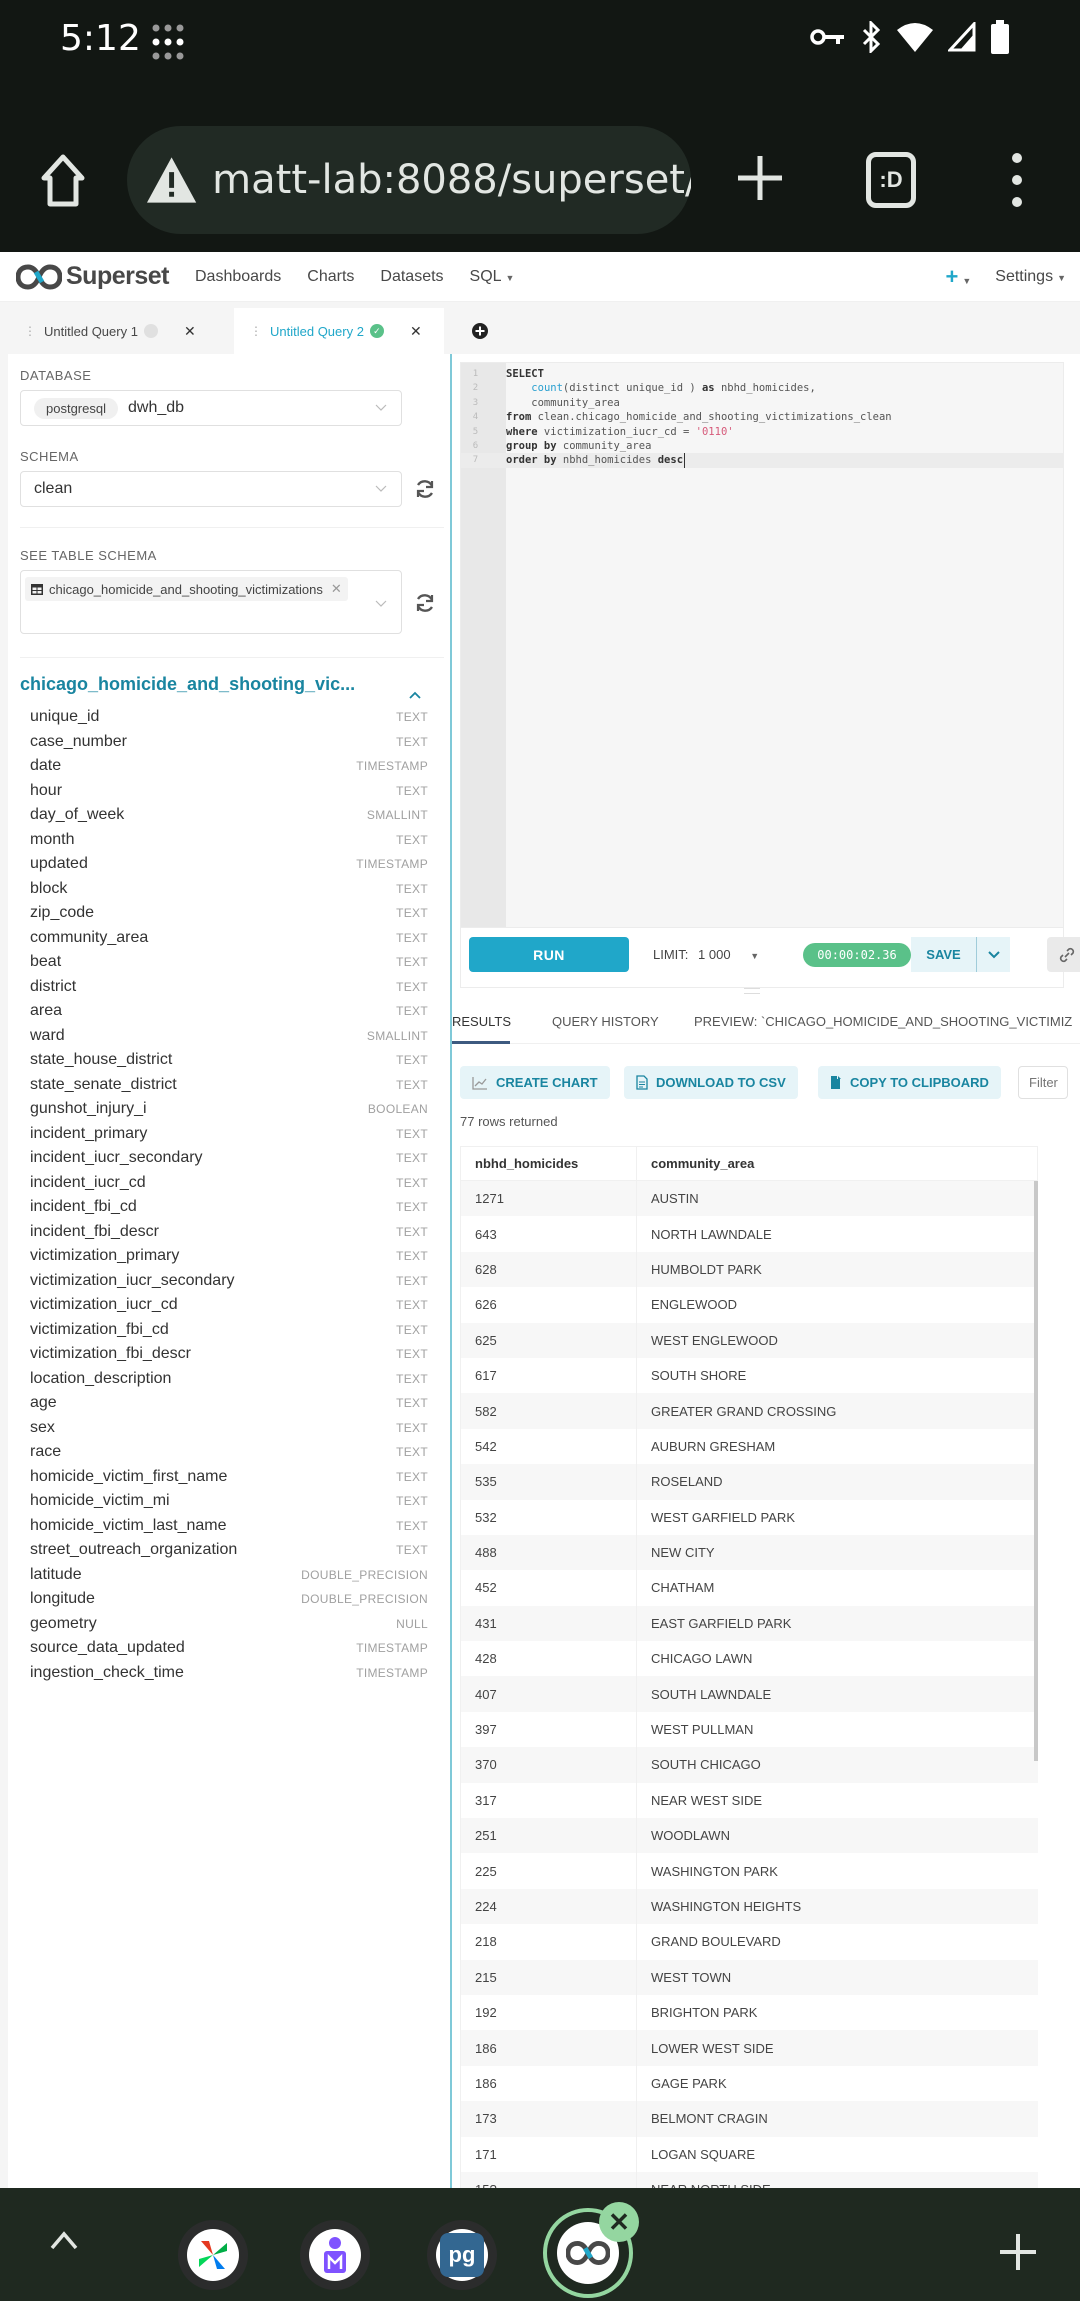  I want to click on table-row: 643 NORTH LAWNDALE, so click(749, 1234).